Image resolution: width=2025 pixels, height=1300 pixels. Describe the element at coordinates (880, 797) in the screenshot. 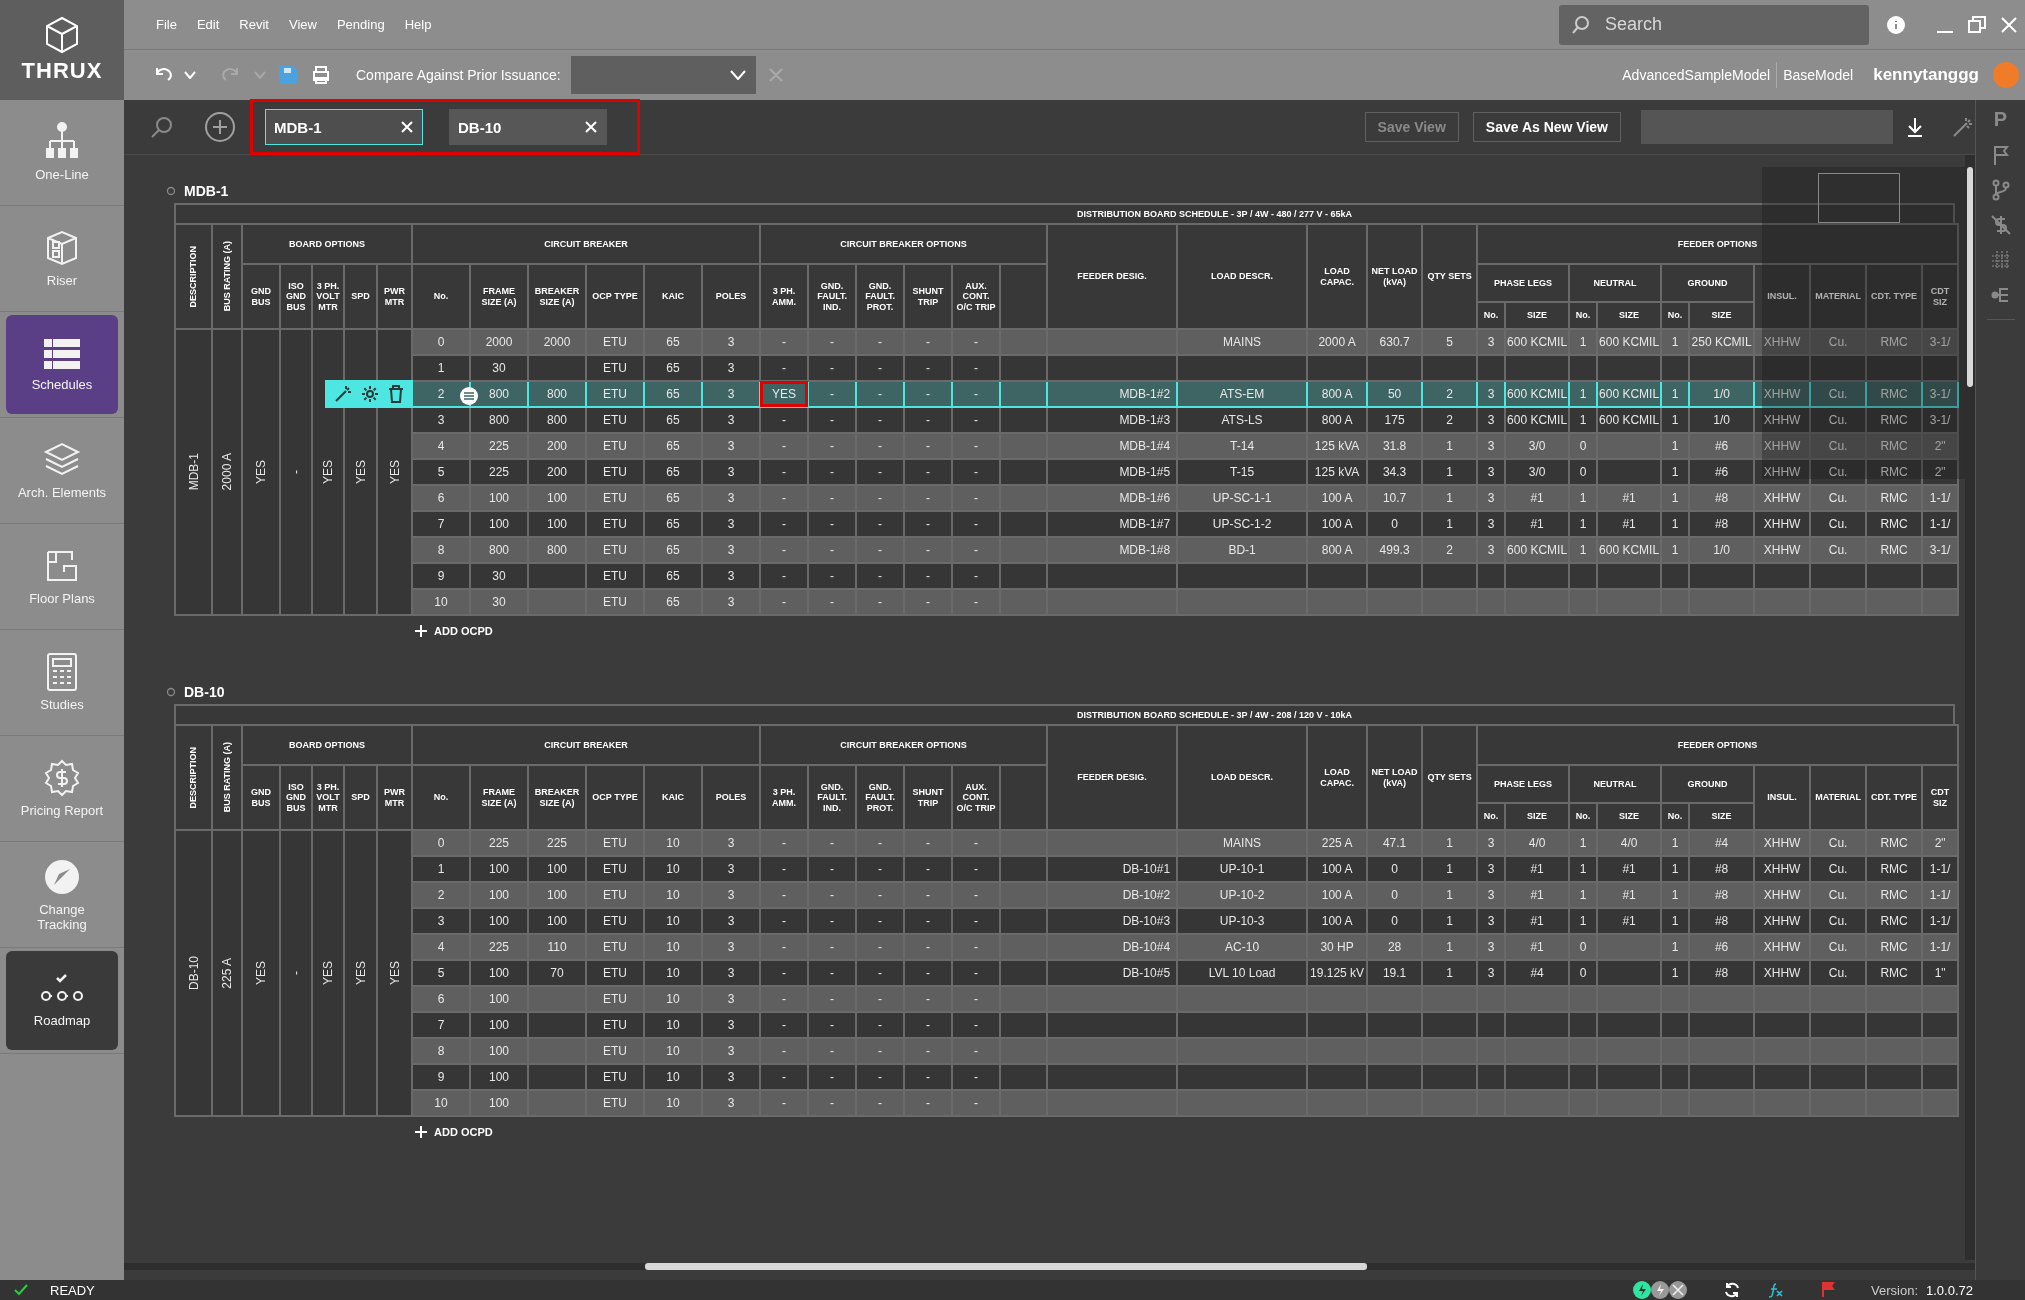

I see `column-header: GND. FAULT. PROT.` at that location.